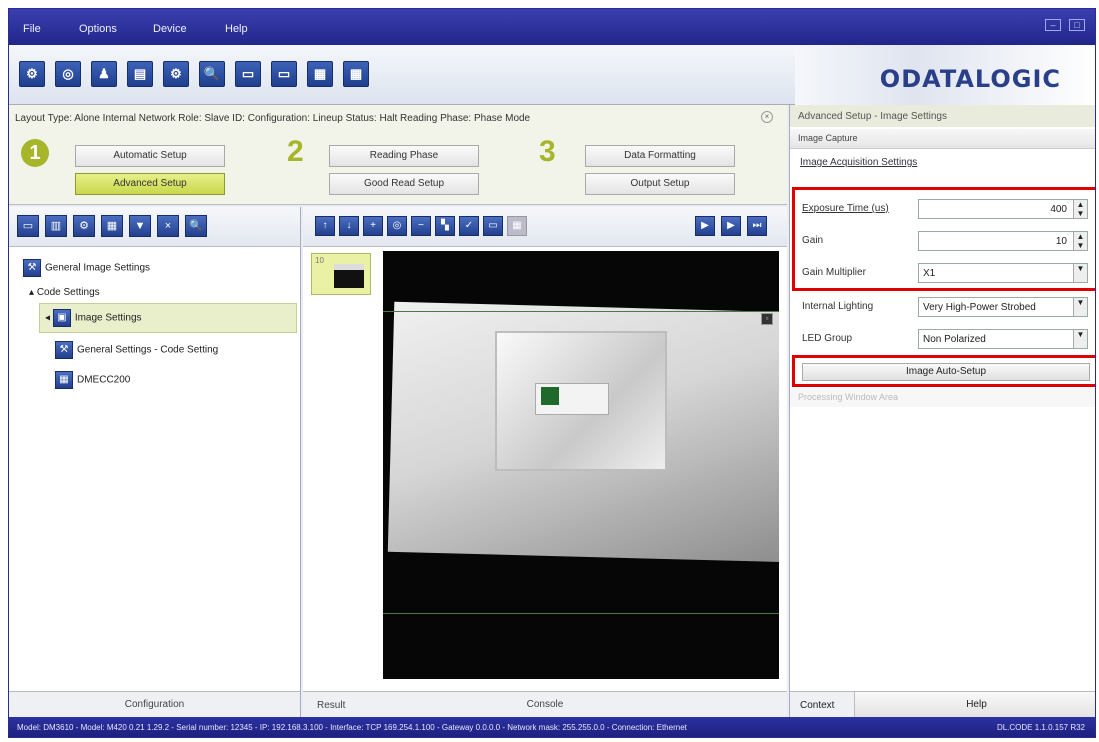  Describe the element at coordinates (1053, 25) in the screenshot. I see `minimize-button: –` at that location.